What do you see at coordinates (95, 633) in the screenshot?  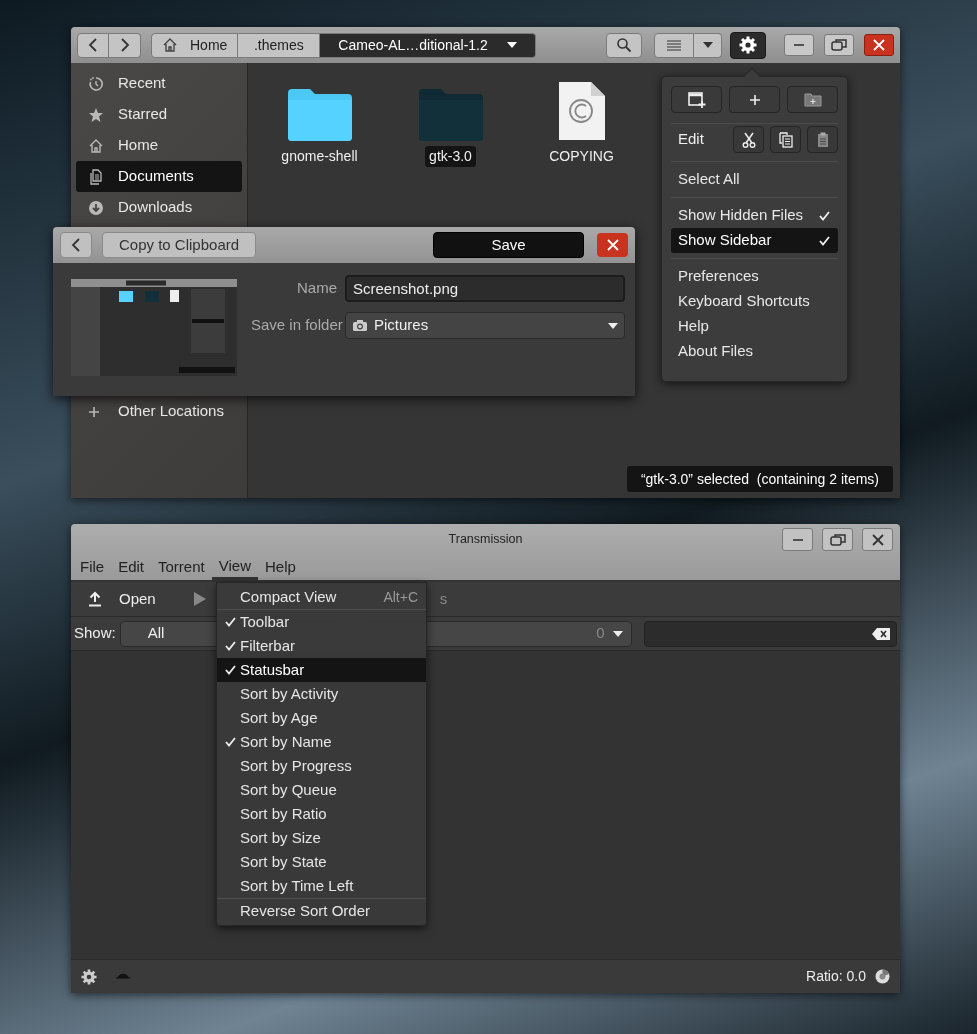 I see `filter-label: Show:` at bounding box center [95, 633].